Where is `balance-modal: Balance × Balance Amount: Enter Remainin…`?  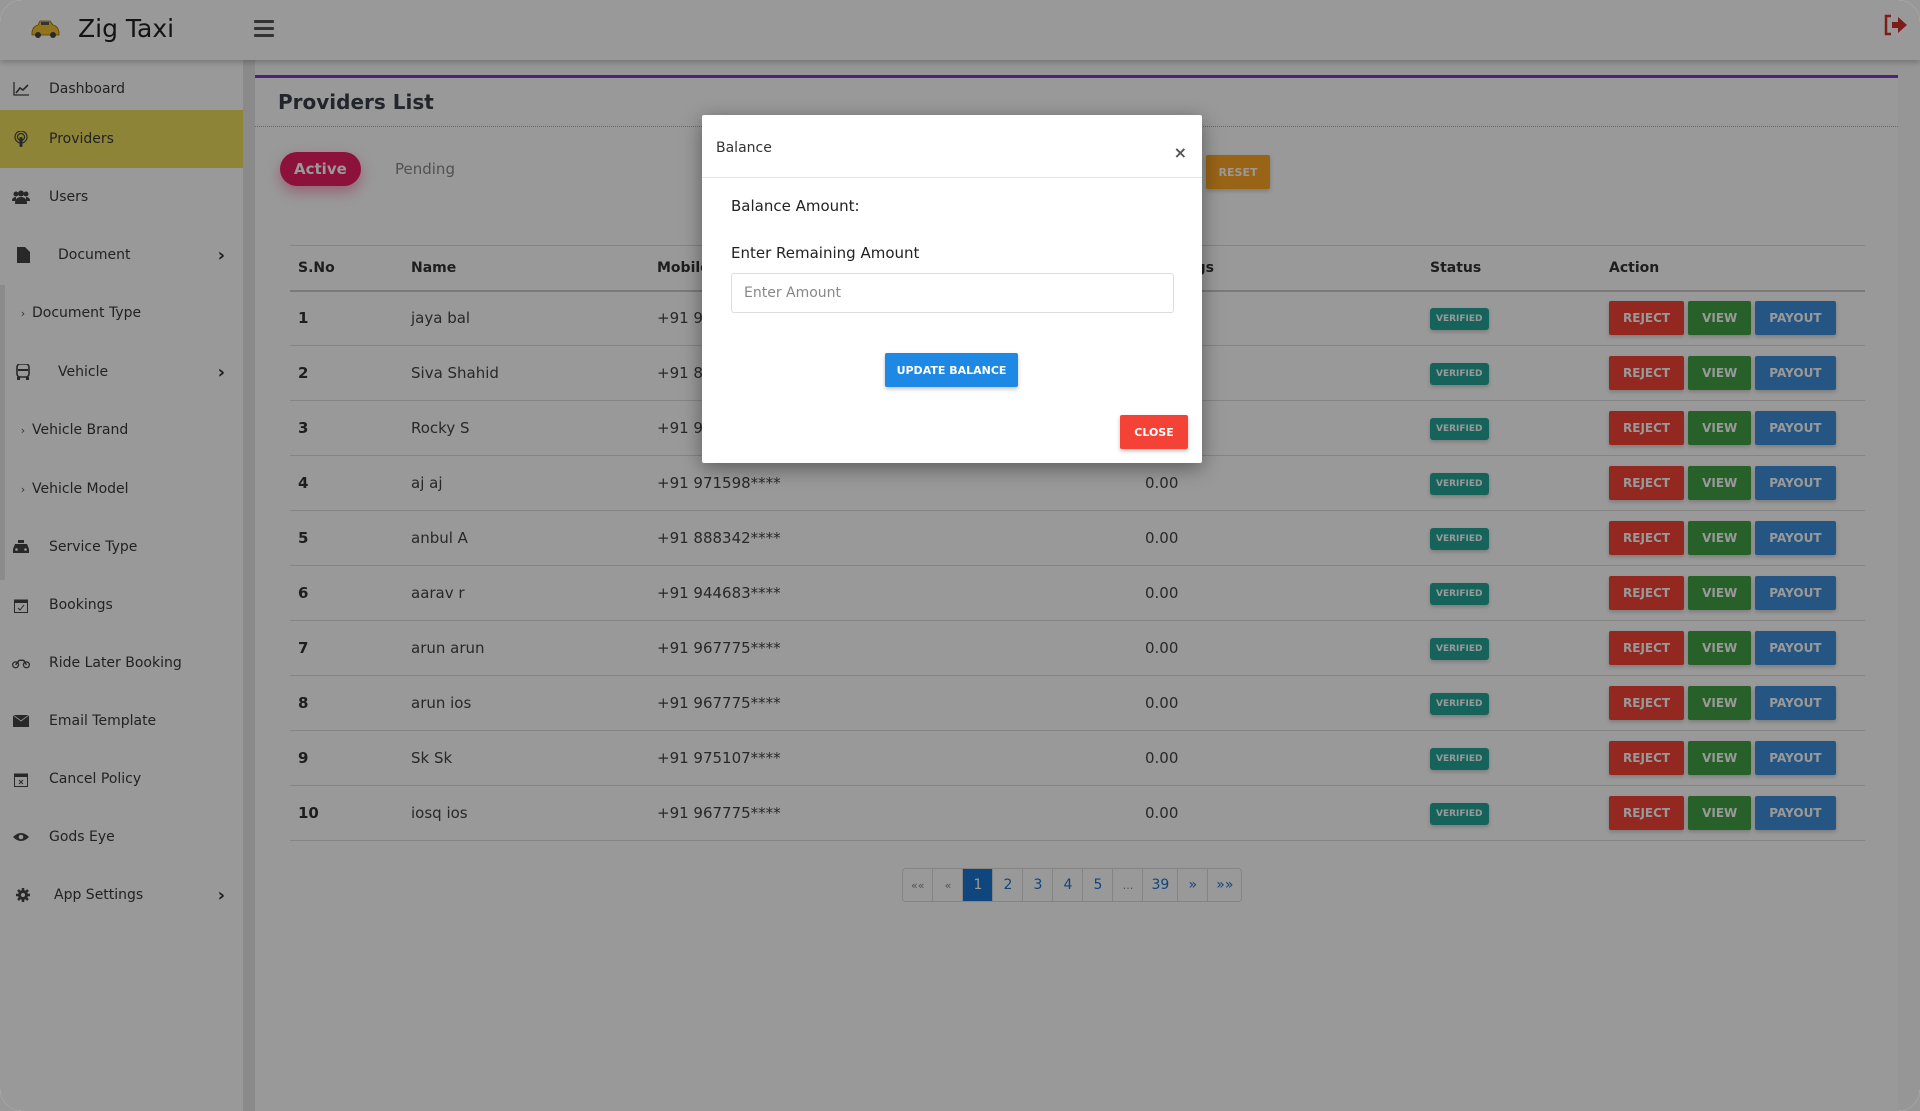
balance-modal: Balance × Balance Amount: Enter Remainin… is located at coordinates (952, 289).